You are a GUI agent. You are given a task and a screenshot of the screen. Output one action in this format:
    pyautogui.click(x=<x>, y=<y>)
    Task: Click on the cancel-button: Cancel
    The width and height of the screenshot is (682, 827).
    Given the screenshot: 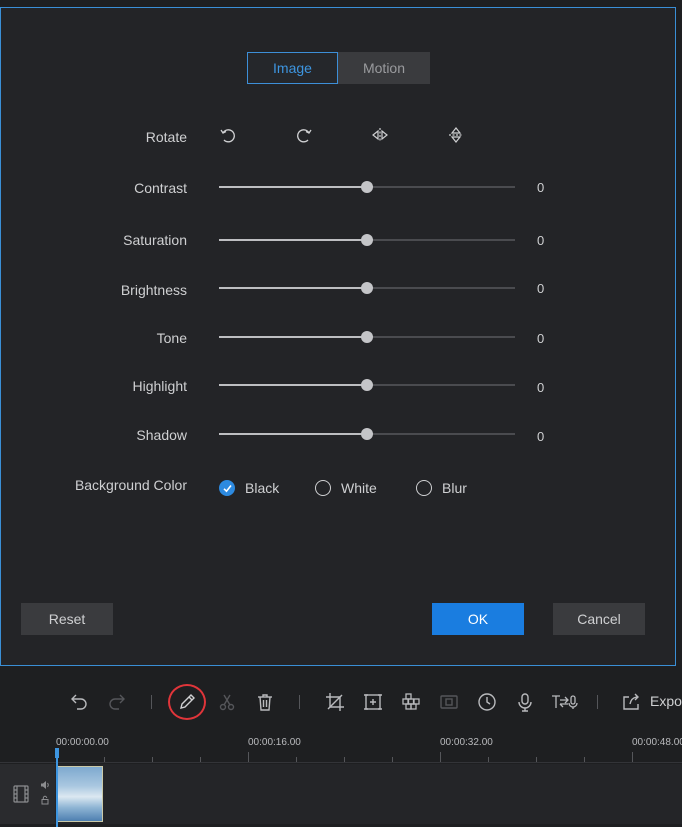 What is the action you would take?
    pyautogui.click(x=599, y=619)
    